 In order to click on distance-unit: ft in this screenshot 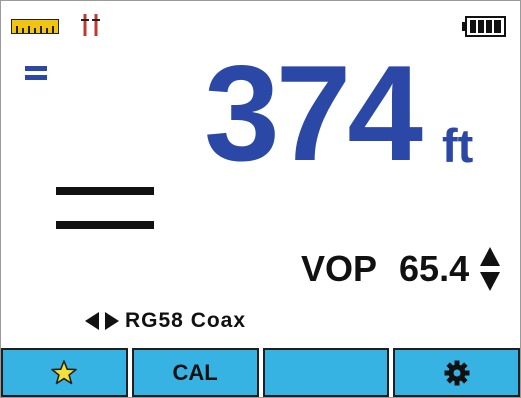, I will do `click(458, 145)`.